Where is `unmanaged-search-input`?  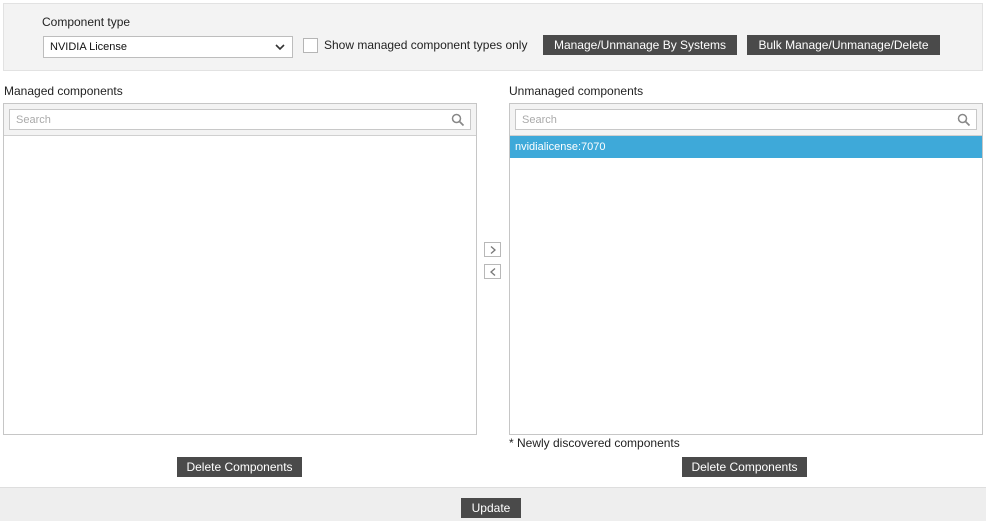
unmanaged-search-input is located at coordinates (746, 119).